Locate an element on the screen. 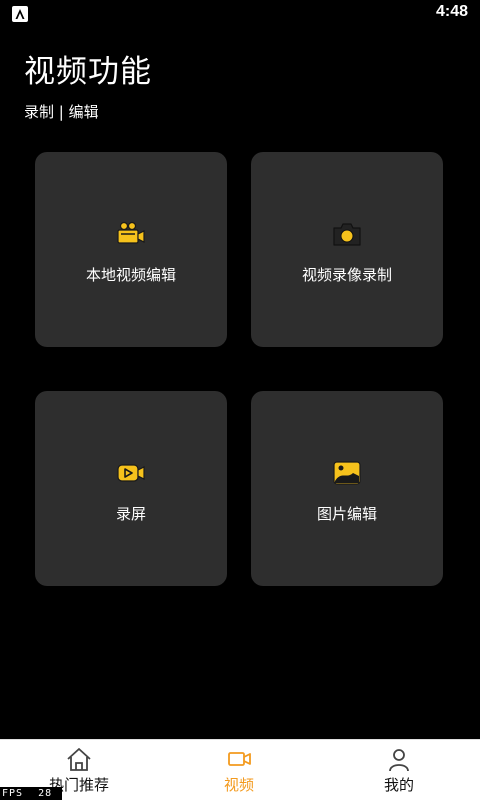 The height and width of the screenshot is (801, 480). tab-label: 我的 is located at coordinates (398, 785).